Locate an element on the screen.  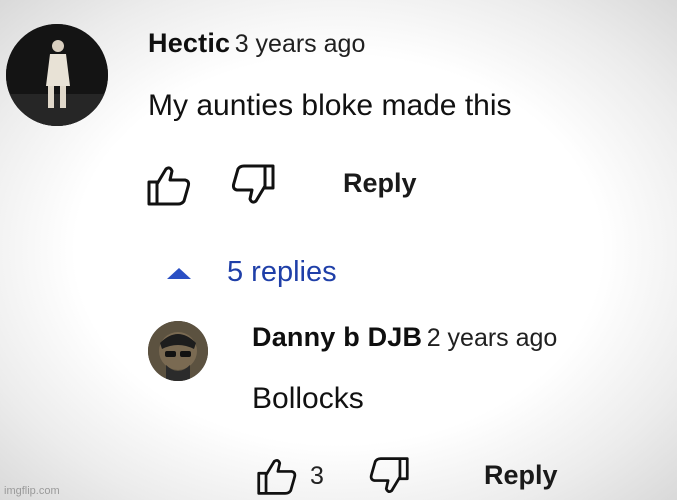
like-count: 3 is located at coordinates (317, 475).